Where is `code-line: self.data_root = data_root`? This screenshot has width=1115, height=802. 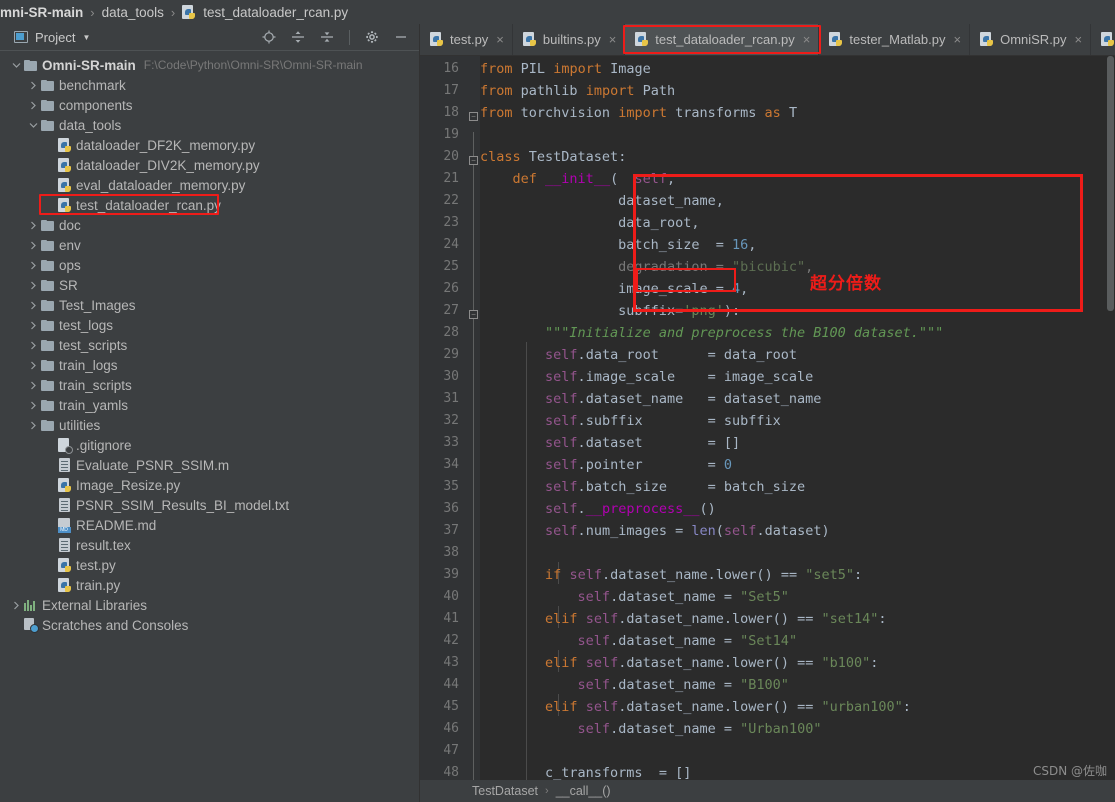
code-line: self.data_root = data_root is located at coordinates (638, 355).